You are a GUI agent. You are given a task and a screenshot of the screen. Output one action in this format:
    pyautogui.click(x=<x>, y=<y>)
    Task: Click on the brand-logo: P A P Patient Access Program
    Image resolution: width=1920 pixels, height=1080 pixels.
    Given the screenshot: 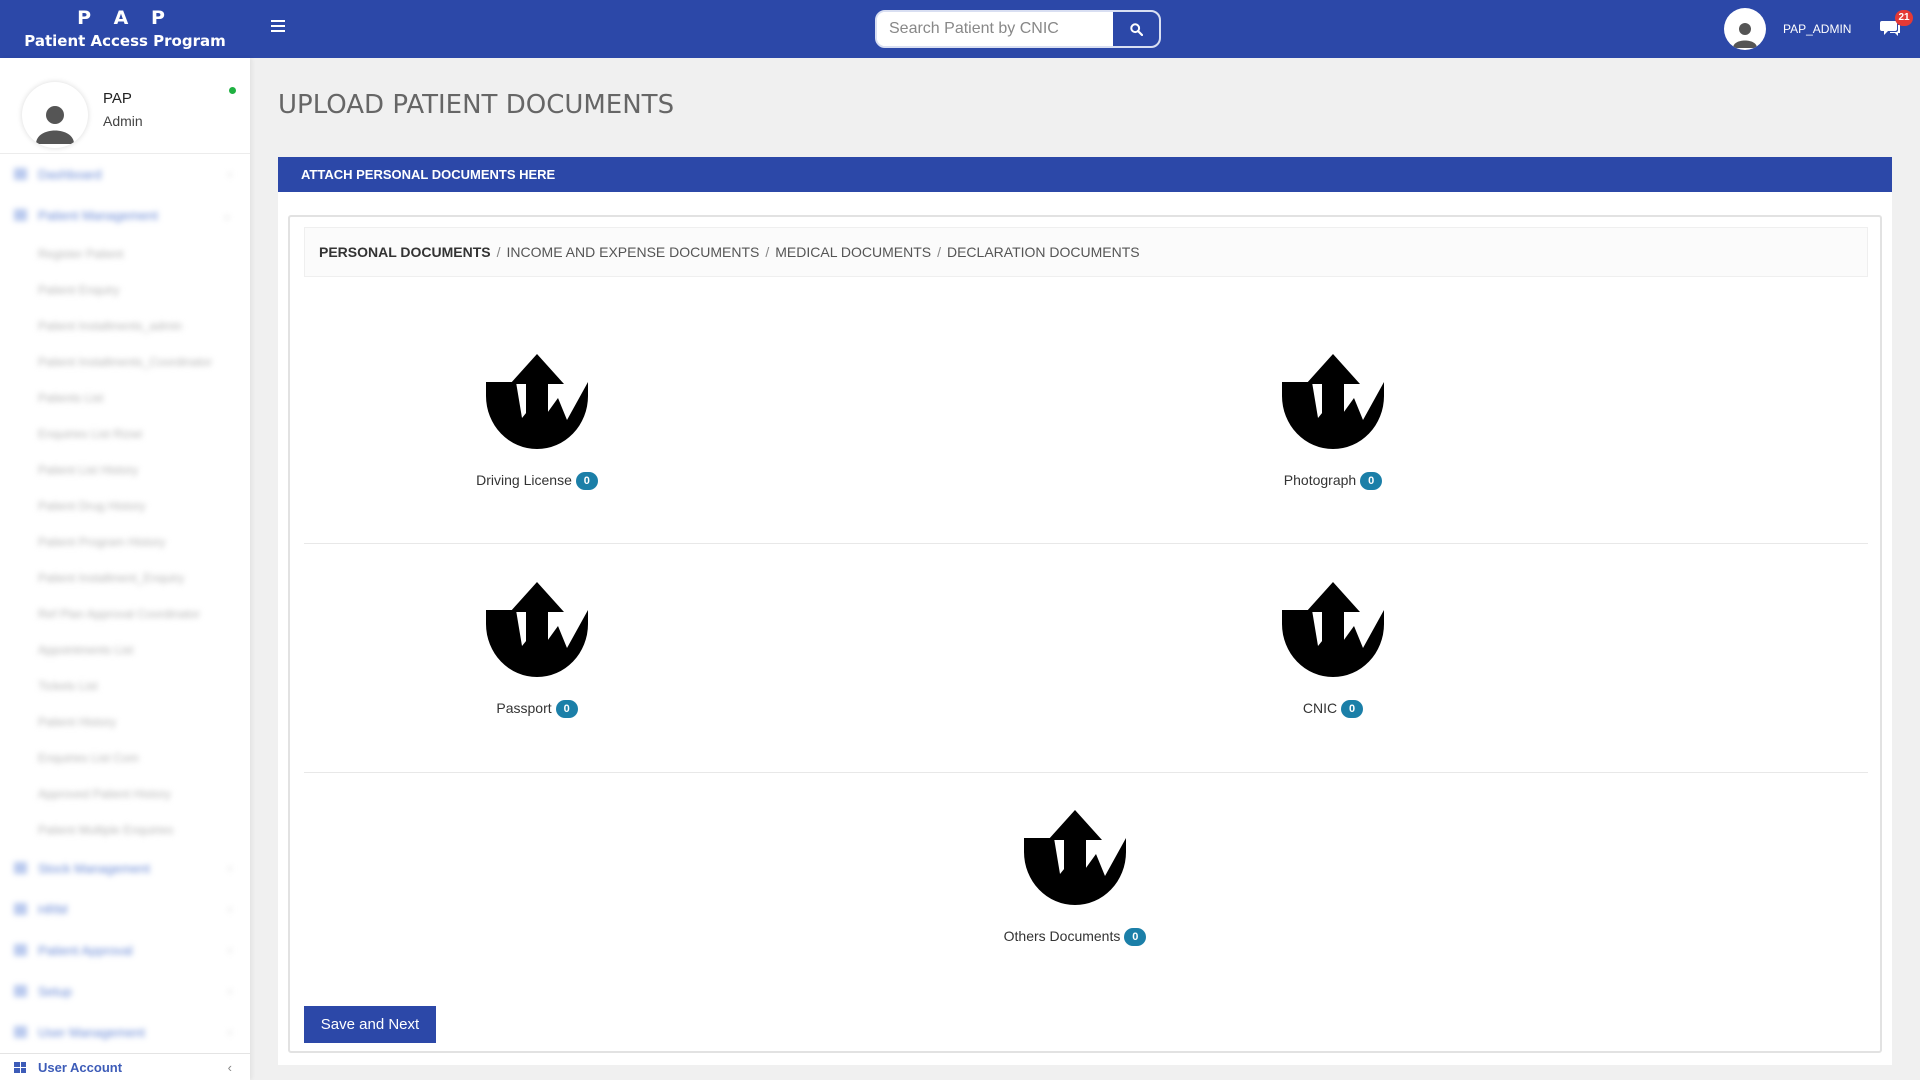 What is the action you would take?
    pyautogui.click(x=125, y=29)
    